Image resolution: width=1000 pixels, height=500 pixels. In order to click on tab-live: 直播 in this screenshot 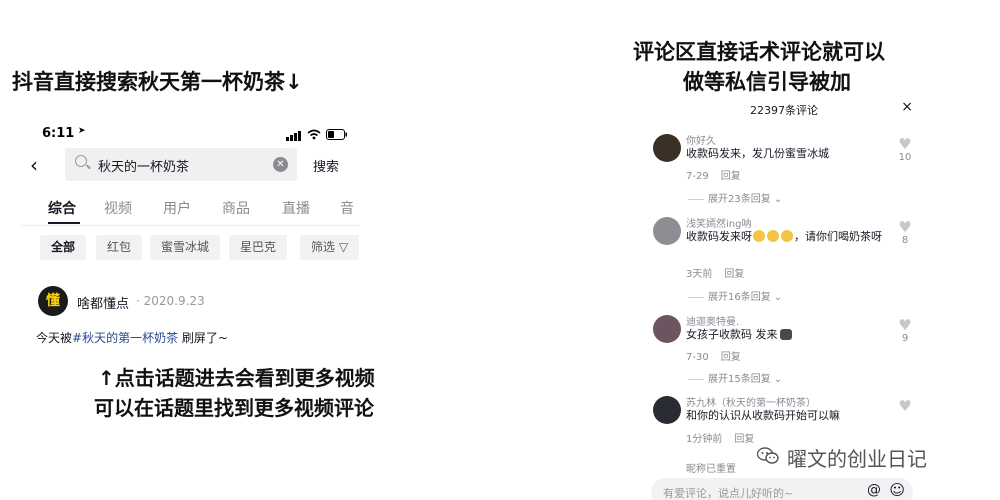, I will do `click(296, 208)`.